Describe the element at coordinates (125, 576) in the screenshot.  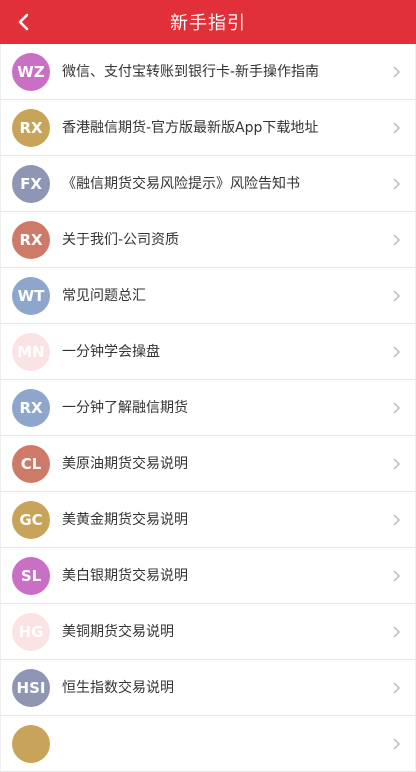
I see `list-item-label: 美白银期货交易说明` at that location.